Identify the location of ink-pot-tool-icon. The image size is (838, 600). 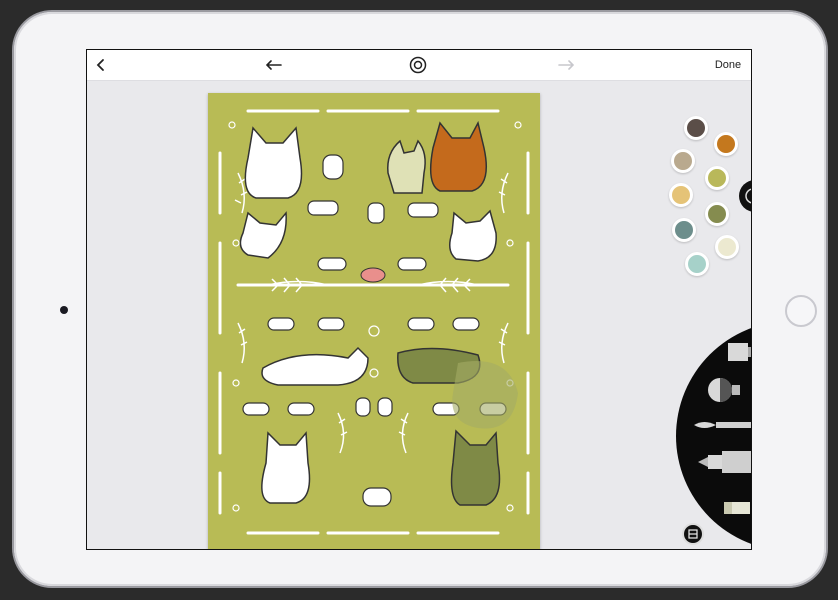
(724, 390).